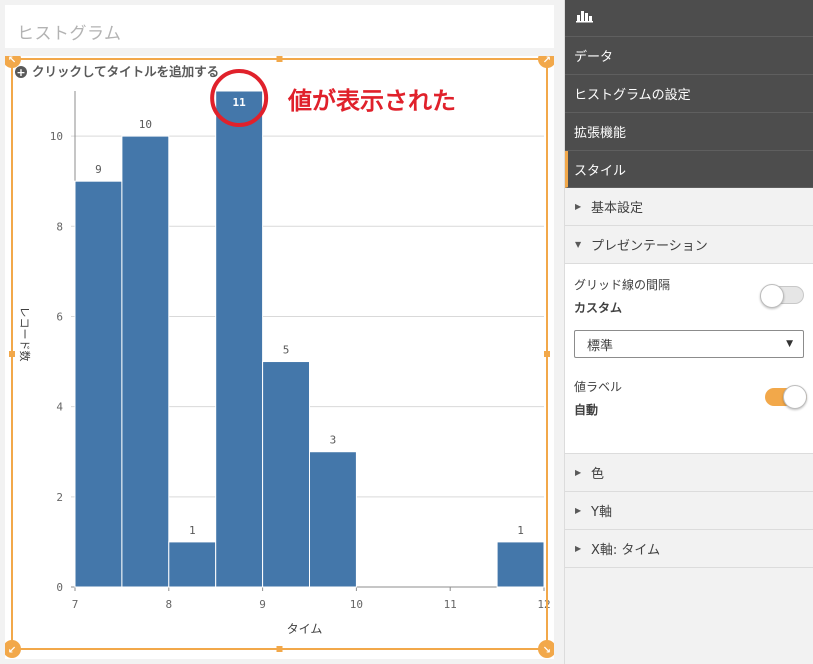 The width and height of the screenshot is (813, 664). I want to click on grid-spacing-label: グリッド線の間隔, so click(622, 285).